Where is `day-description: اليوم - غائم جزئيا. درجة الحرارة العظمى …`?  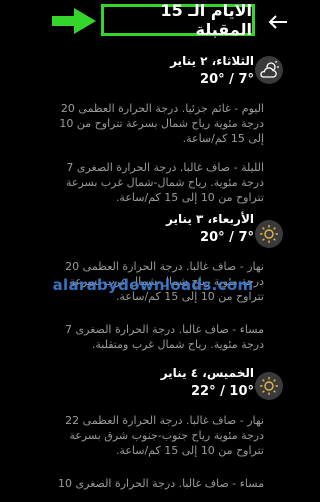
day-description: اليوم - غائم جزئيا. درجة الحرارة العظمى … is located at coordinates (161, 123).